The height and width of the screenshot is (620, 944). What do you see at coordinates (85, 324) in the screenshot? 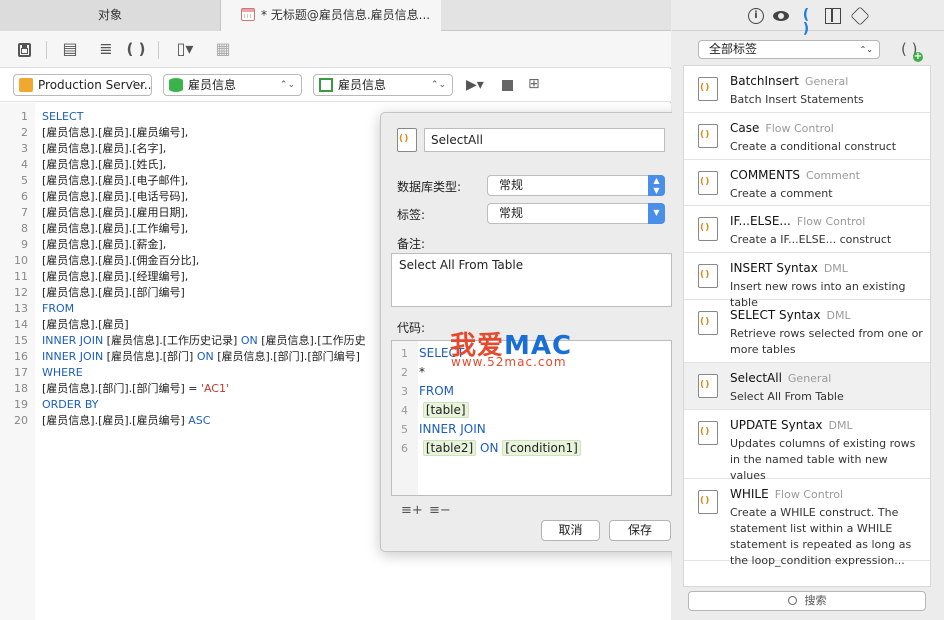
I see `sql-token: [雇员信息].[雇员]` at bounding box center [85, 324].